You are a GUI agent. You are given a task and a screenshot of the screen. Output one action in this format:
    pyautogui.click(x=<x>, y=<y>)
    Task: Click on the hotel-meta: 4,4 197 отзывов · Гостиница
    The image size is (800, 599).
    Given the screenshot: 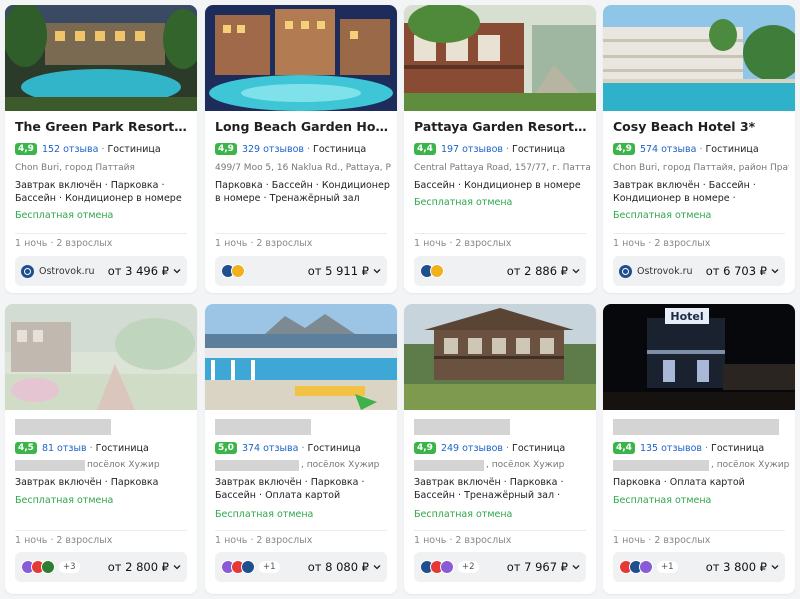 What is the action you would take?
    pyautogui.click(x=502, y=149)
    